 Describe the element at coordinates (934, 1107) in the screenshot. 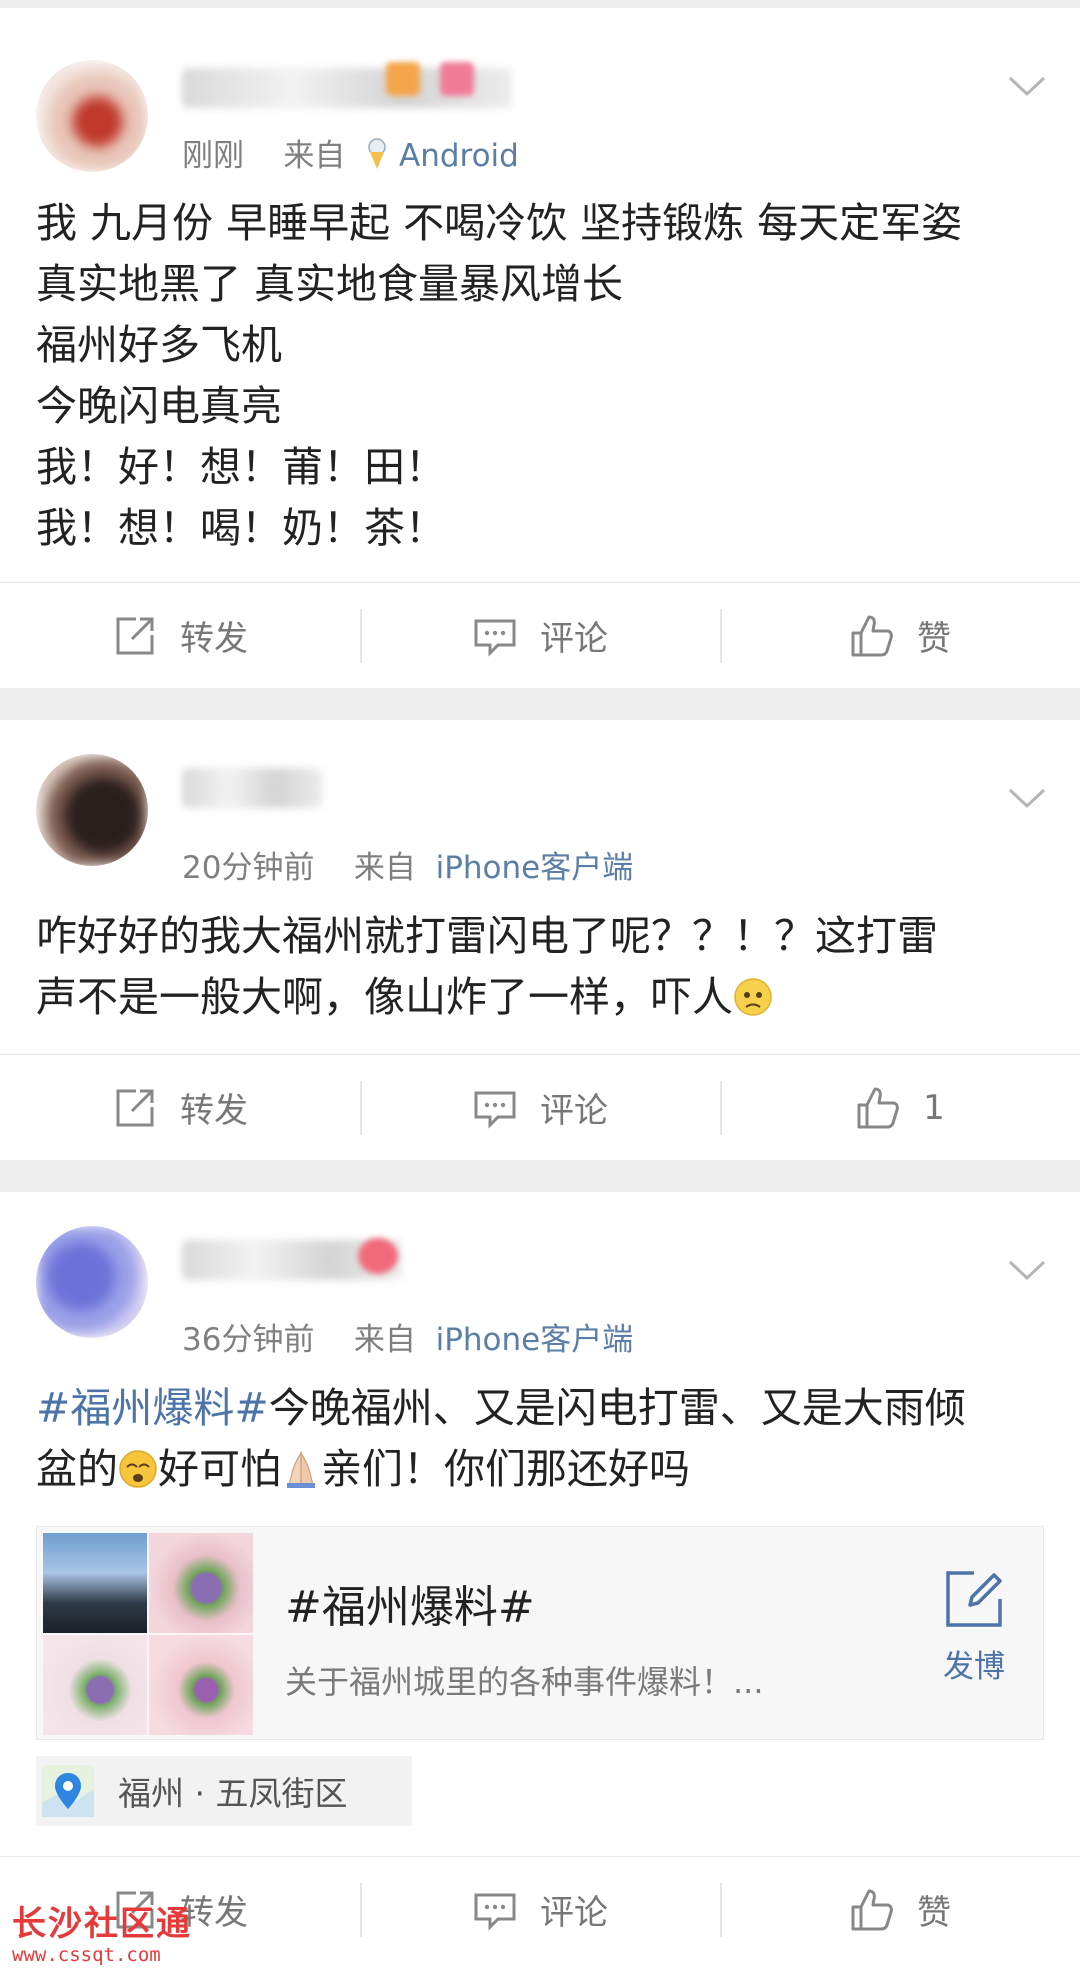

I see `like-count: 1` at that location.